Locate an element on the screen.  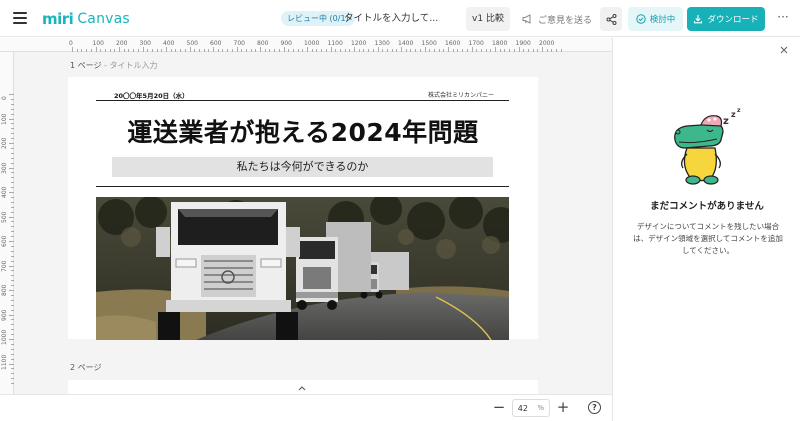
doc-company: 株式会社ミリカンパニー is located at coordinates (461, 94).